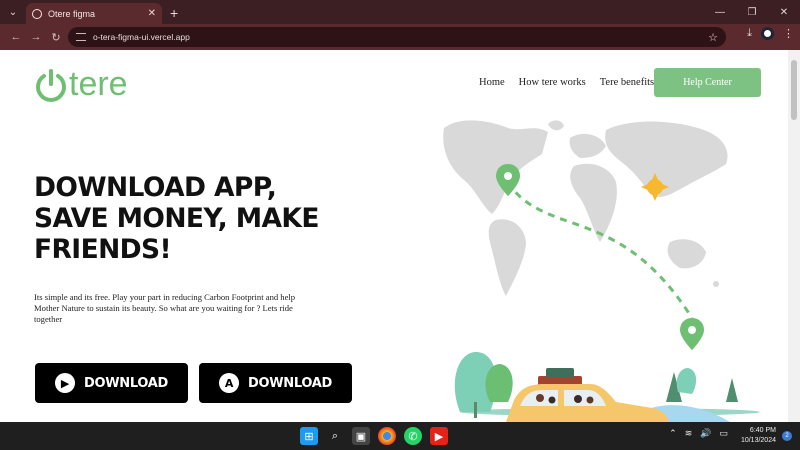  Describe the element at coordinates (758, 436) in the screenshot. I see `system-clock: 6:40 PM 10/13/2024` at that location.